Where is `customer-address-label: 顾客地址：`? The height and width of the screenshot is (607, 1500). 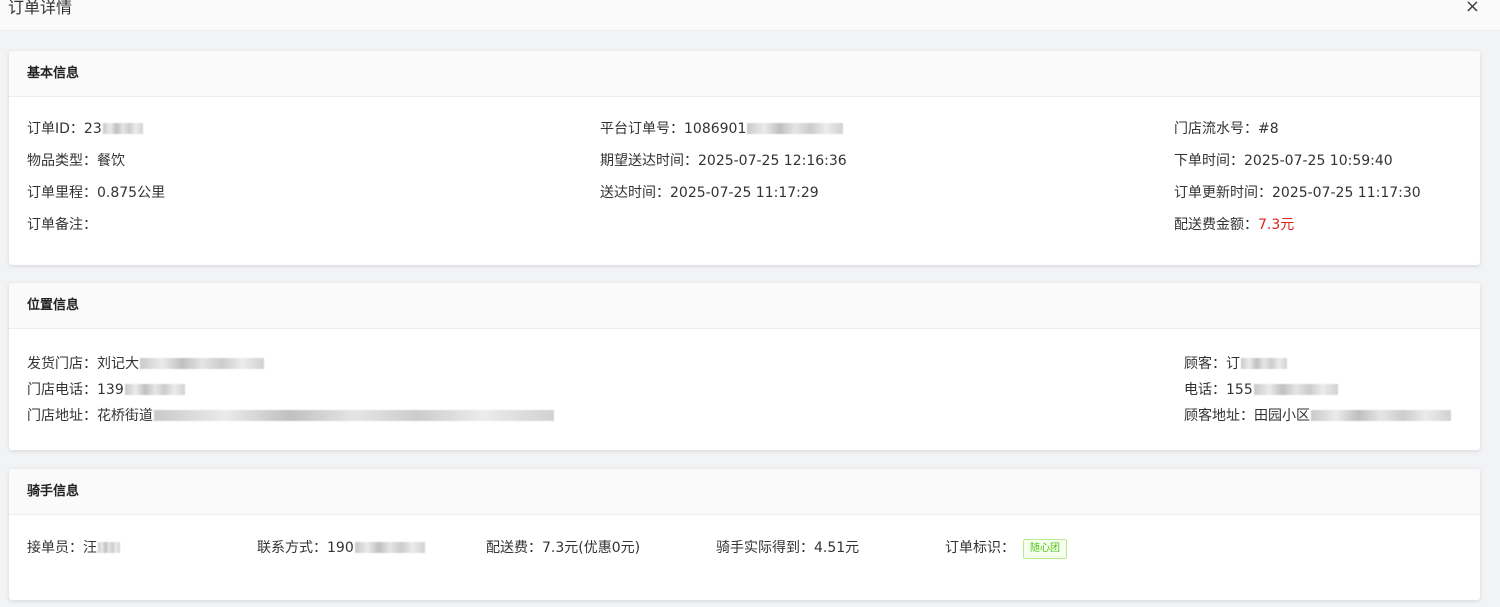
customer-address-label: 顾客地址： is located at coordinates (1219, 416).